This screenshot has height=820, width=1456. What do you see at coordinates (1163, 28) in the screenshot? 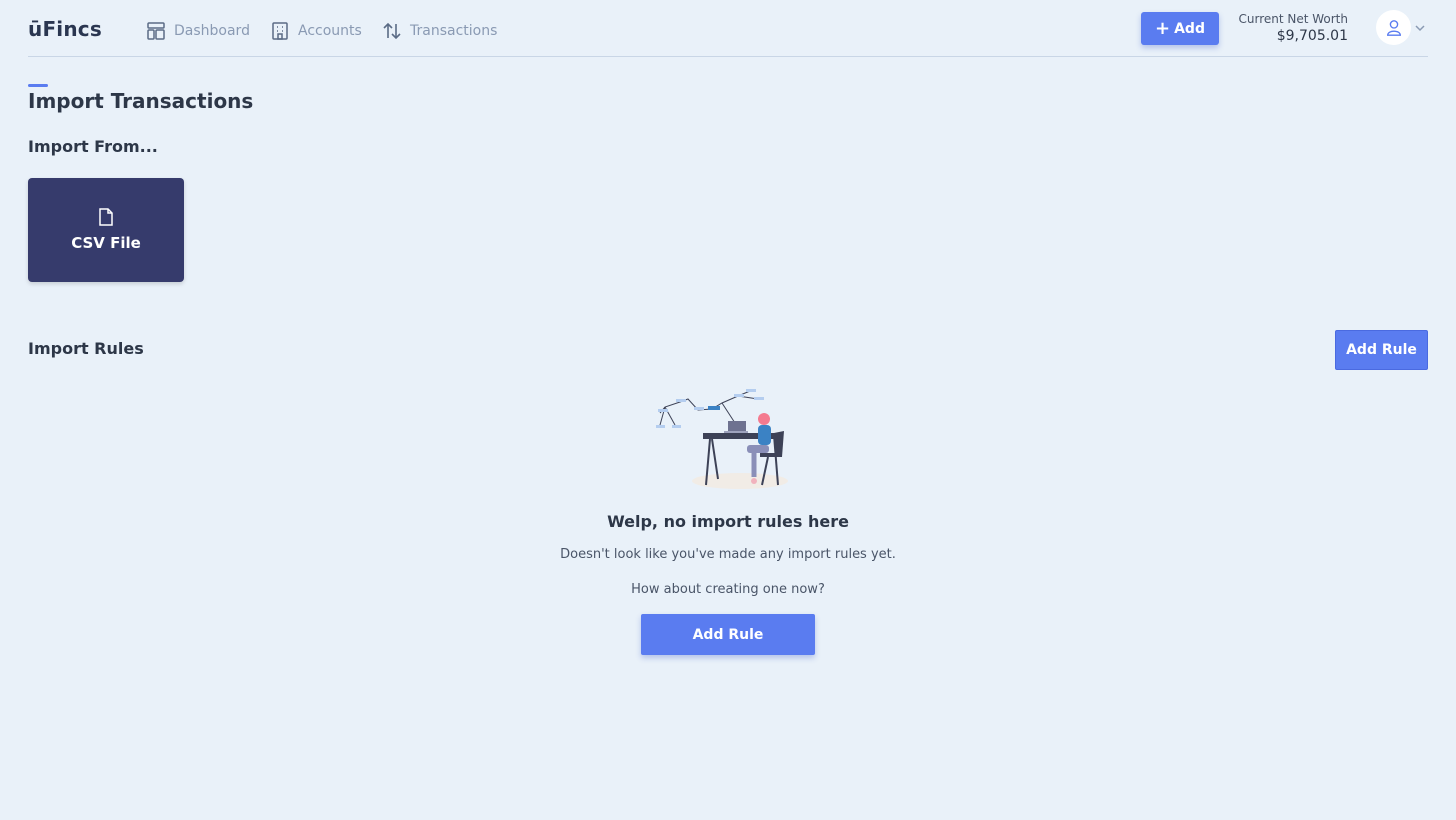
I see `plus-icon: +` at bounding box center [1163, 28].